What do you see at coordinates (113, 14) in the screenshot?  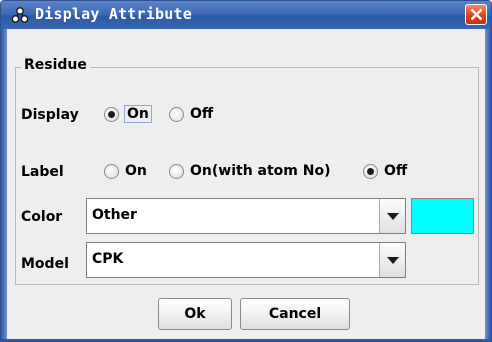 I see `window-title: Display Attribute` at bounding box center [113, 14].